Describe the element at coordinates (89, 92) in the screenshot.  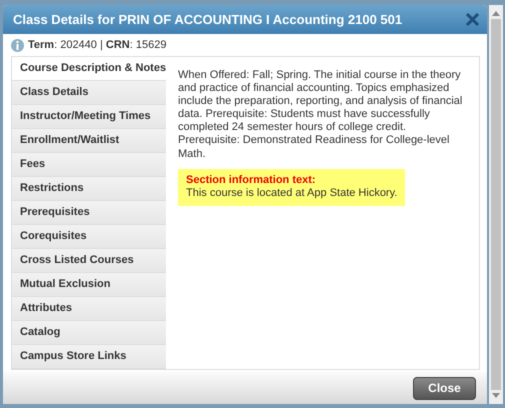
I see `nav-tab: Class Details` at that location.